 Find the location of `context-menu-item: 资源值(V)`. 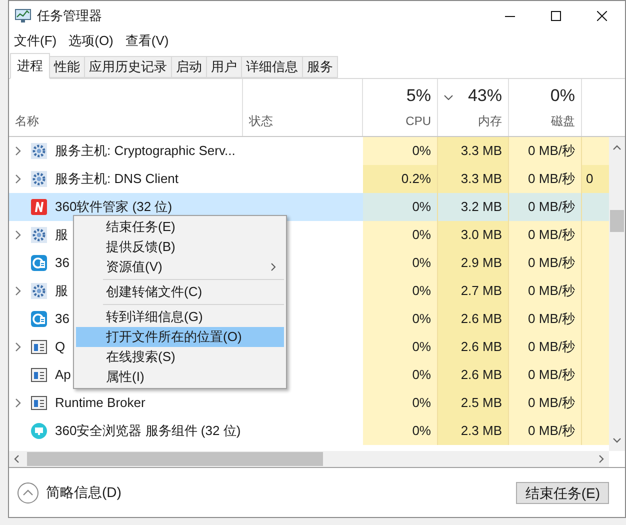

context-menu-item: 资源值(V) is located at coordinates (180, 267).